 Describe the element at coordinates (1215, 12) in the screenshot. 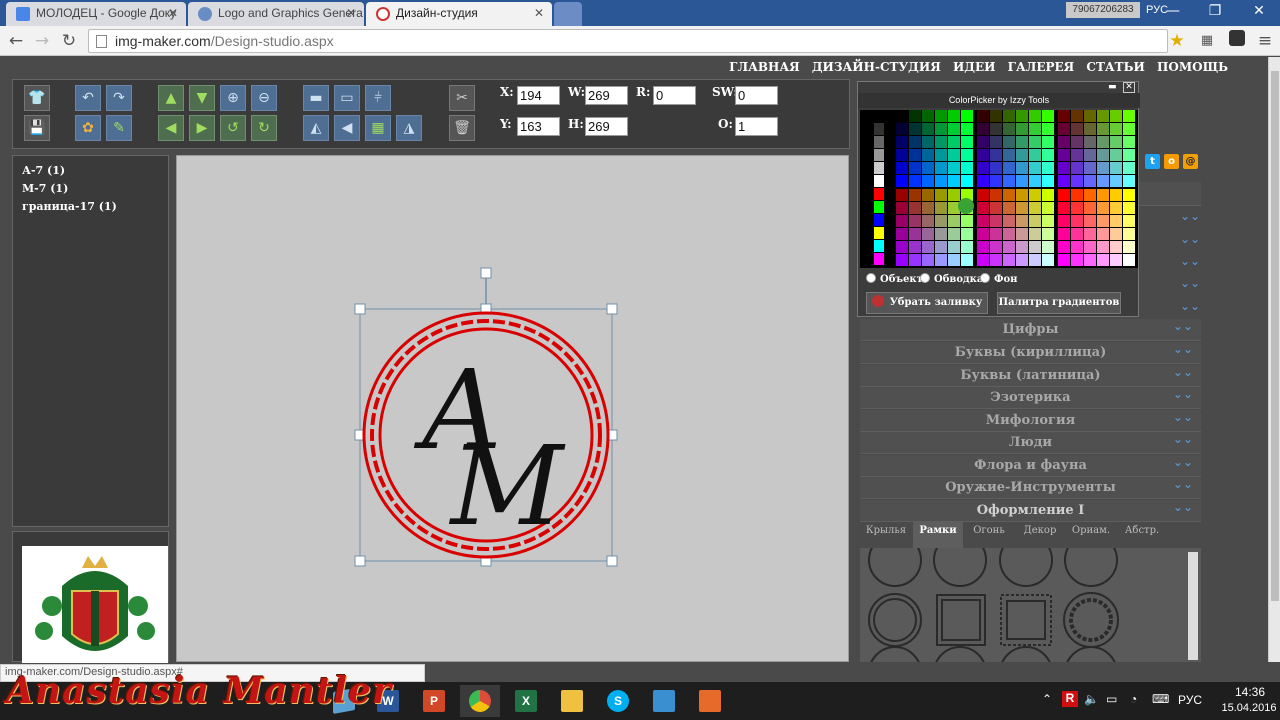

I see `maximize-window-icon: ❐` at that location.